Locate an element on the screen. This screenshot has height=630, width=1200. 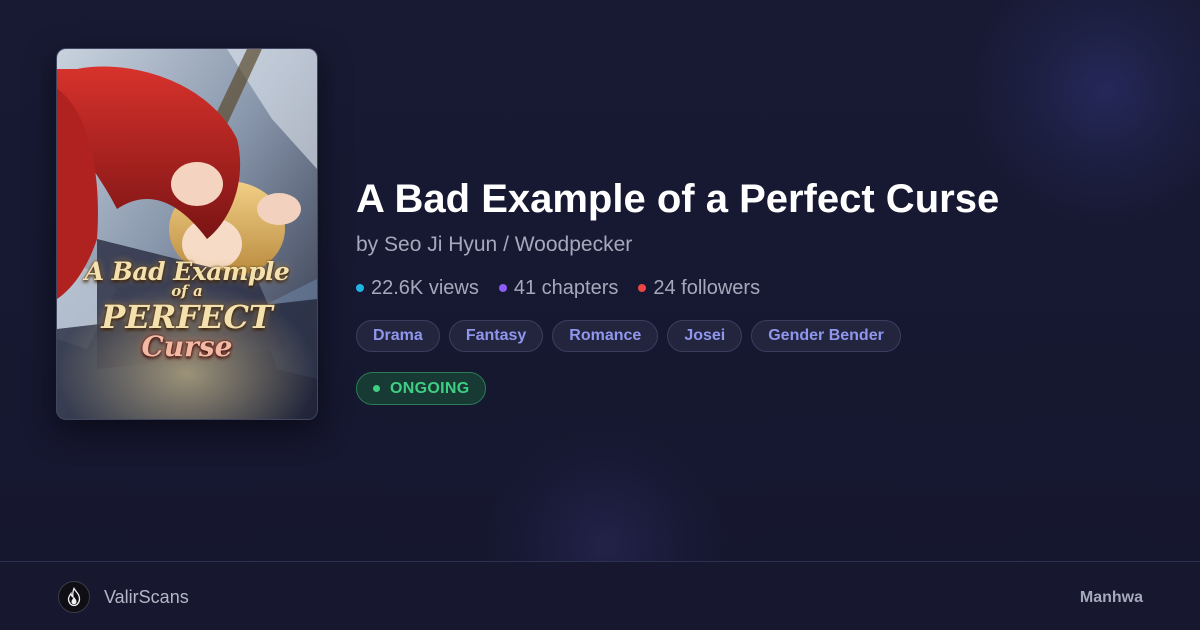
flame-icon is located at coordinates (74, 597).